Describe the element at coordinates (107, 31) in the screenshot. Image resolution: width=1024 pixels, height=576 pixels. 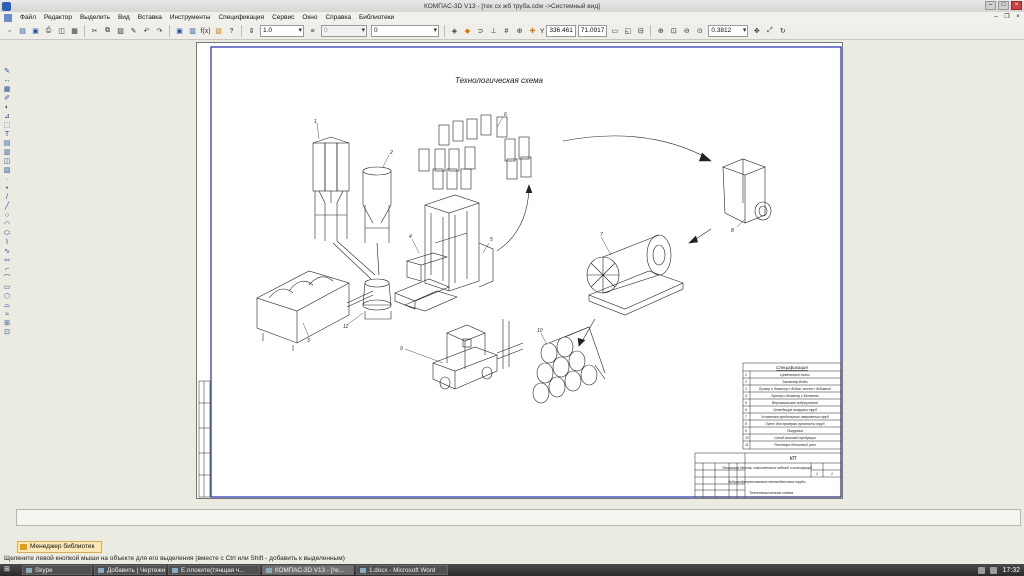
I see `copy-icon: ⧉` at that location.